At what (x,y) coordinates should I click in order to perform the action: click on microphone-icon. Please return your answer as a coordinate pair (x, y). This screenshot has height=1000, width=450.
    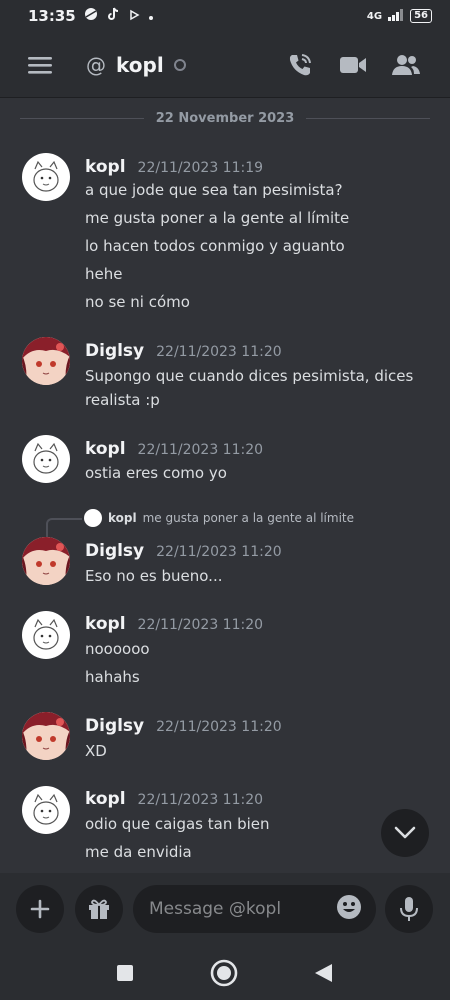
    Looking at the image, I should click on (409, 909).